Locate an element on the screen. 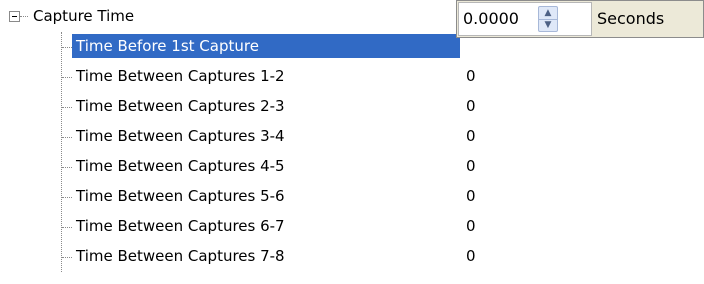  tree-item-label: Time Between Captures 4-5 is located at coordinates (180, 166).